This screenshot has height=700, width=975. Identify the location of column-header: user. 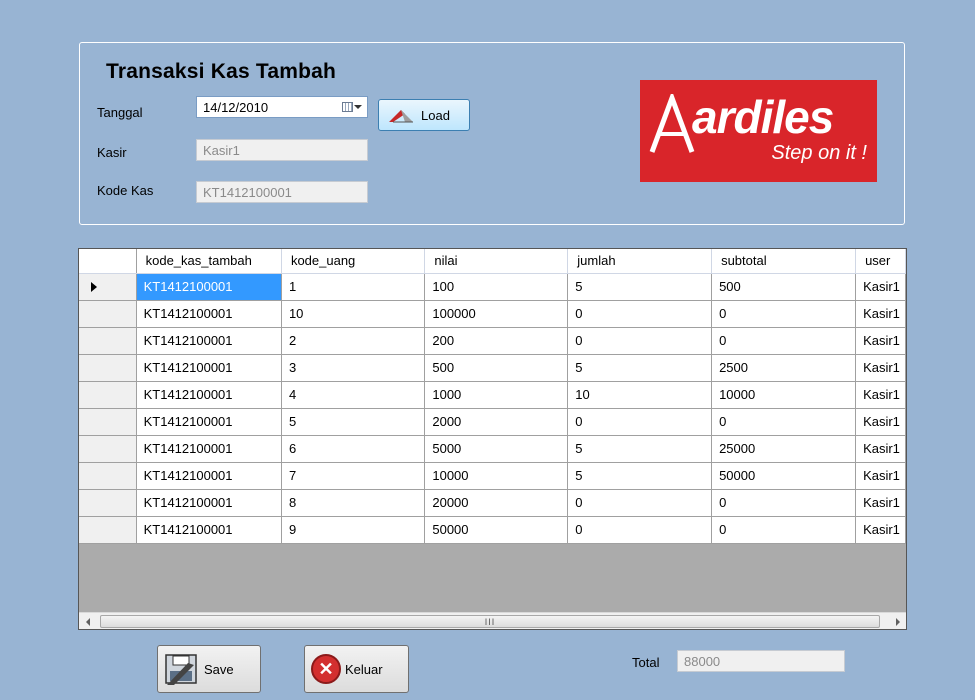
(880, 261).